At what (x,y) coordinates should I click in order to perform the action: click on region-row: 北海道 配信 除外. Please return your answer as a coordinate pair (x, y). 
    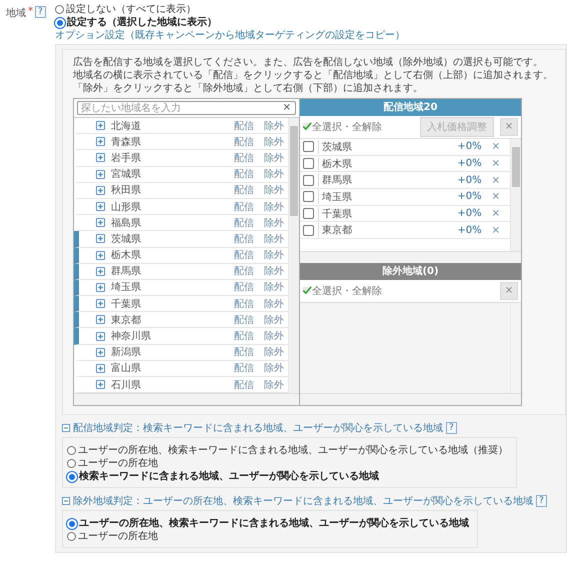
    Looking at the image, I should click on (181, 126).